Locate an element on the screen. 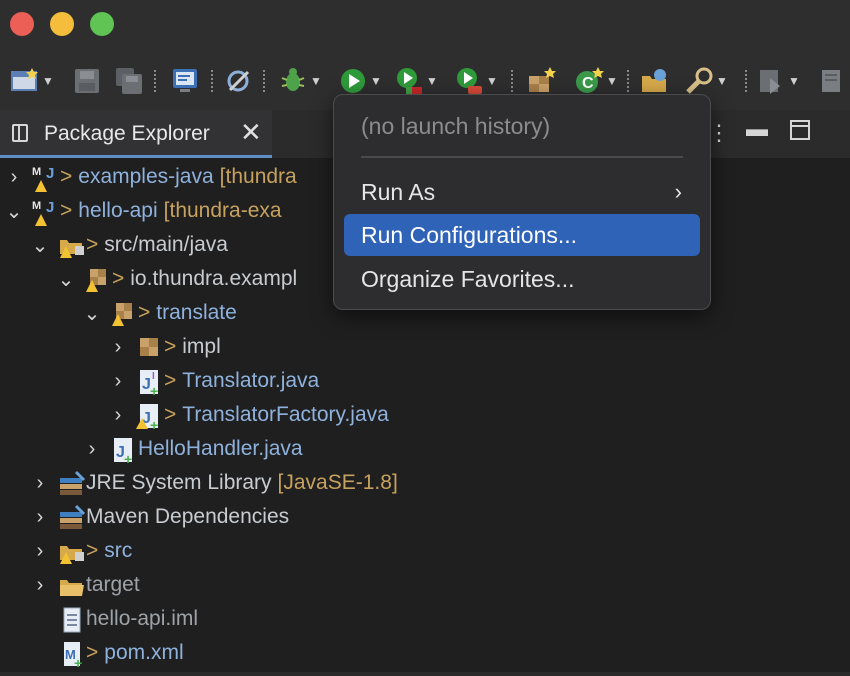  tree-row: ⌄ > io.thundra.exampl is located at coordinates (176, 279).